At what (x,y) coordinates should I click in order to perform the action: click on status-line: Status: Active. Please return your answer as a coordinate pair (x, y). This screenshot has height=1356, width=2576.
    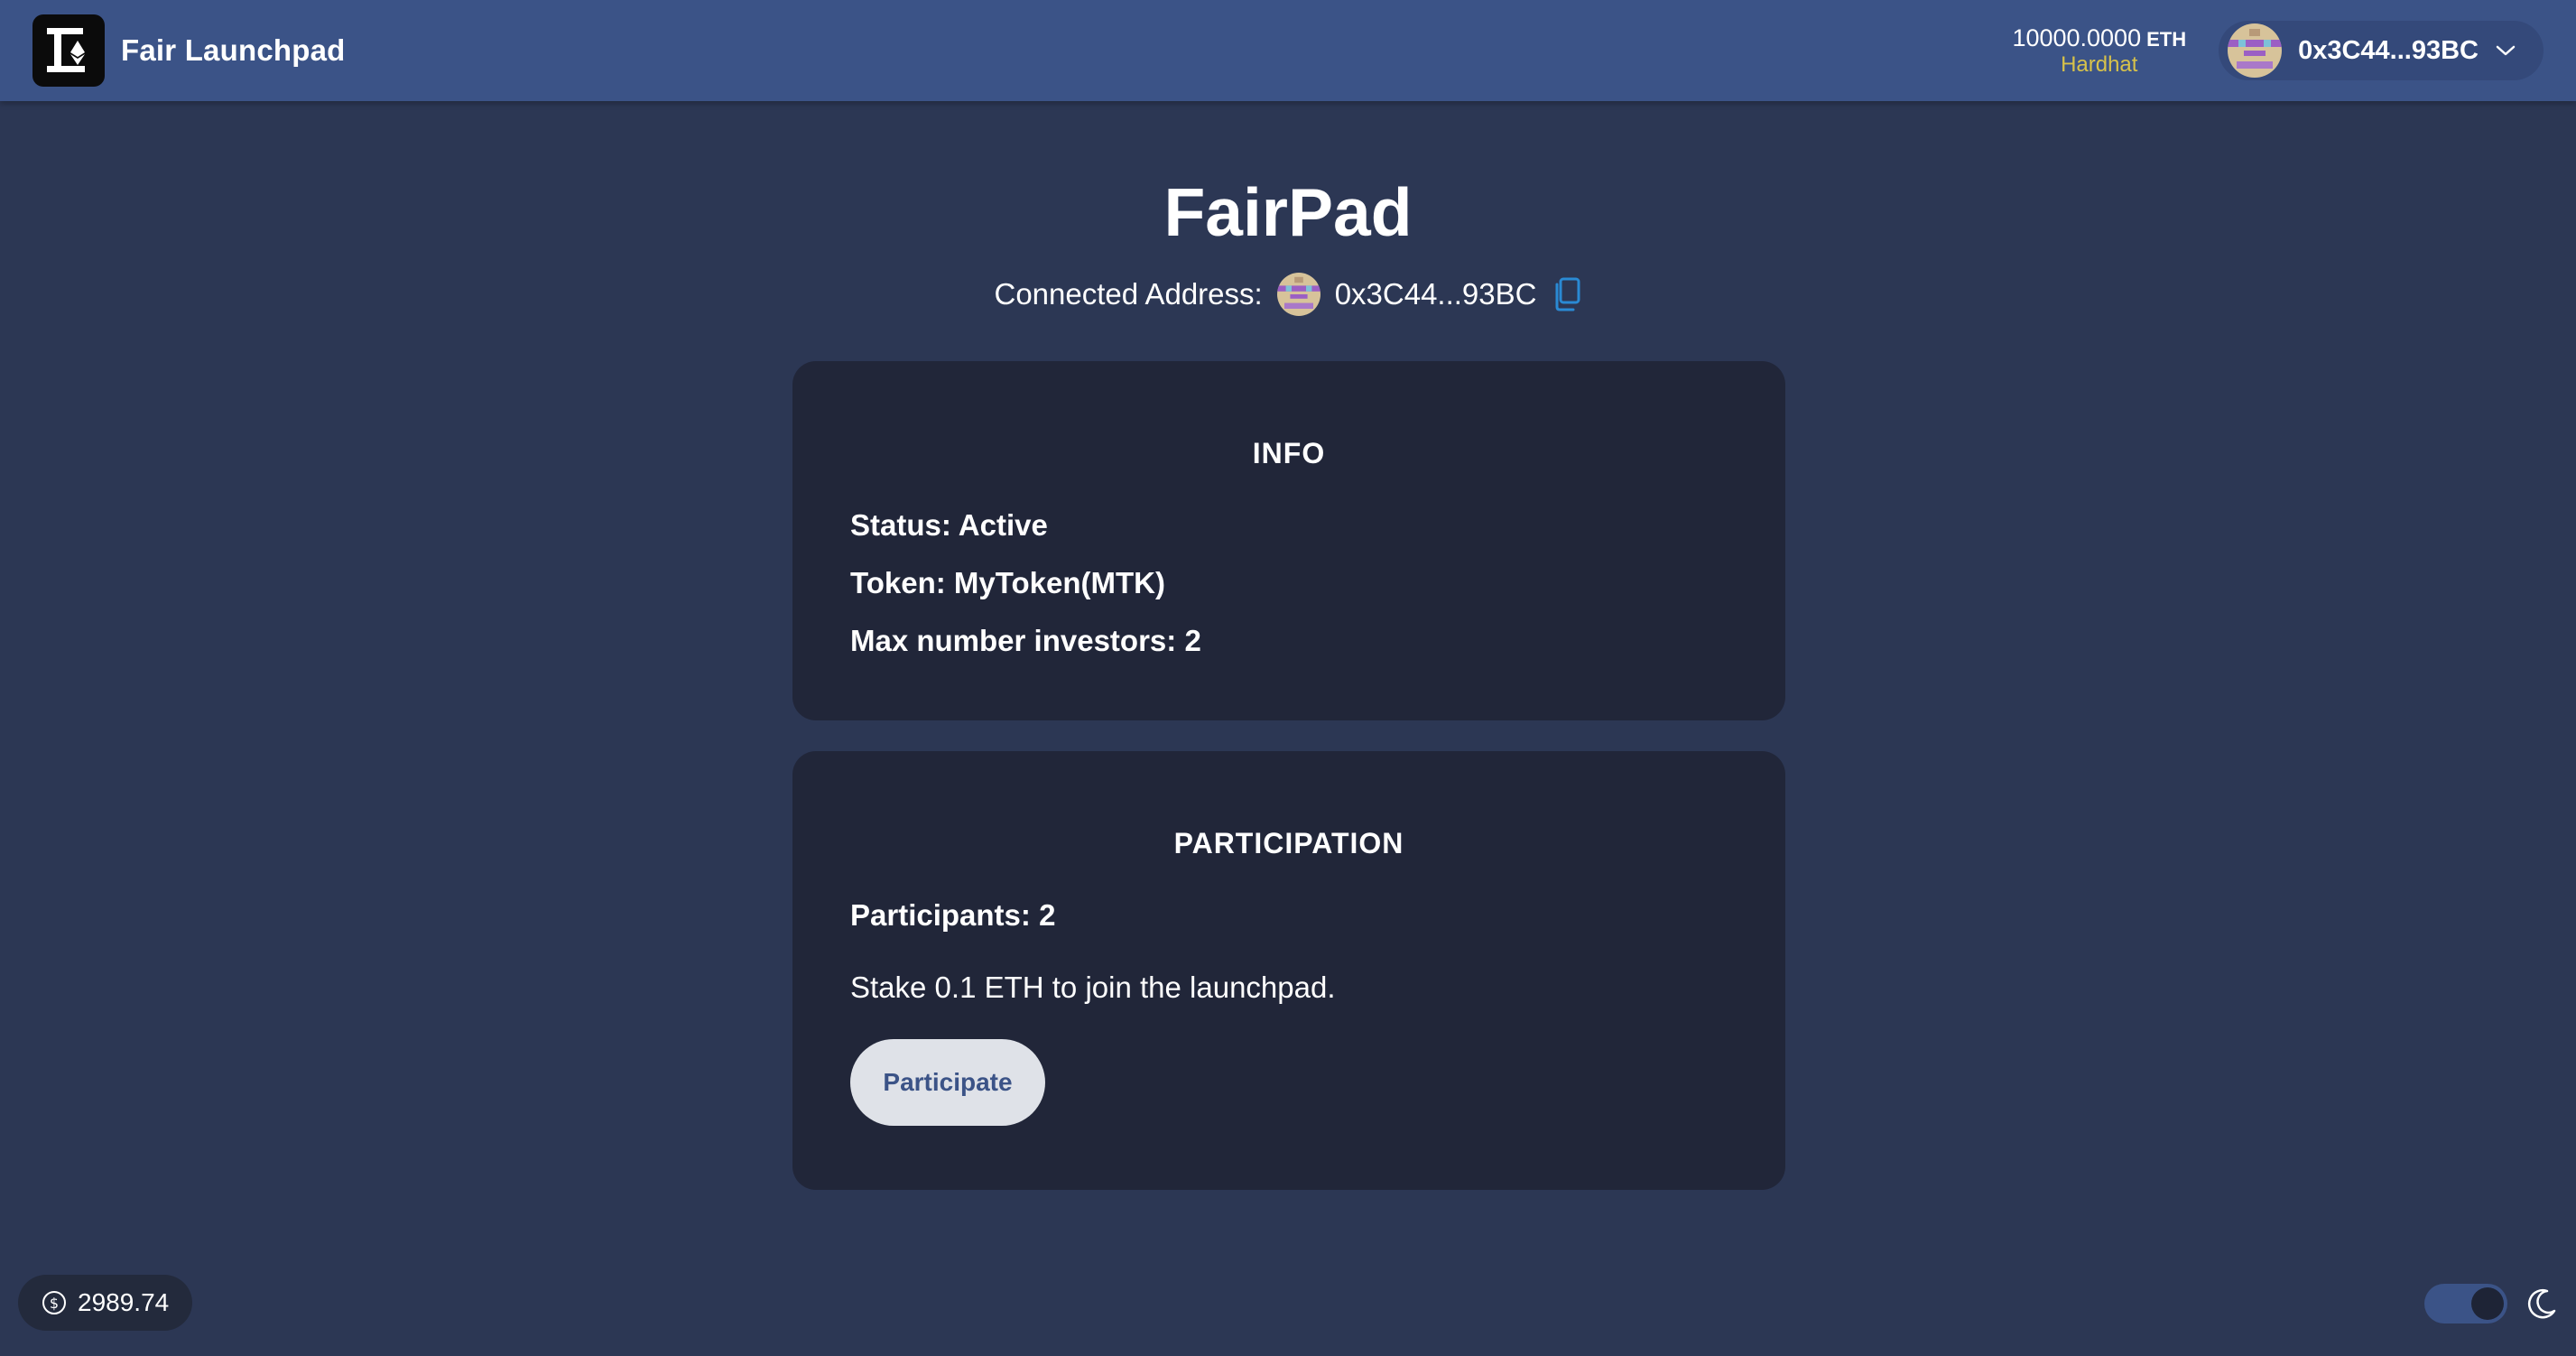
    Looking at the image, I should click on (1289, 525).